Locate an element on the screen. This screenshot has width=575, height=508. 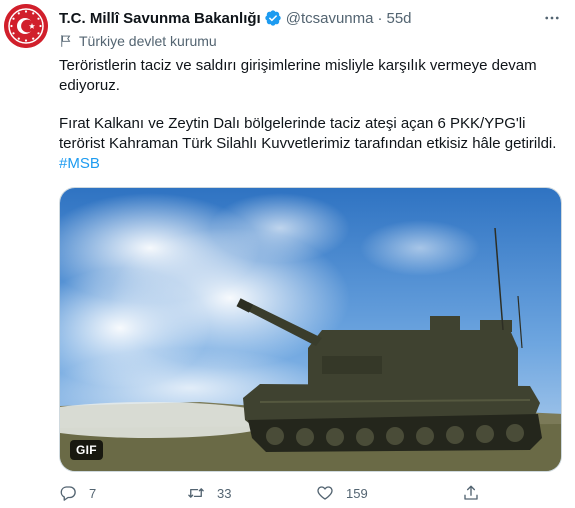
like-button: 159 is located at coordinates (342, 493).